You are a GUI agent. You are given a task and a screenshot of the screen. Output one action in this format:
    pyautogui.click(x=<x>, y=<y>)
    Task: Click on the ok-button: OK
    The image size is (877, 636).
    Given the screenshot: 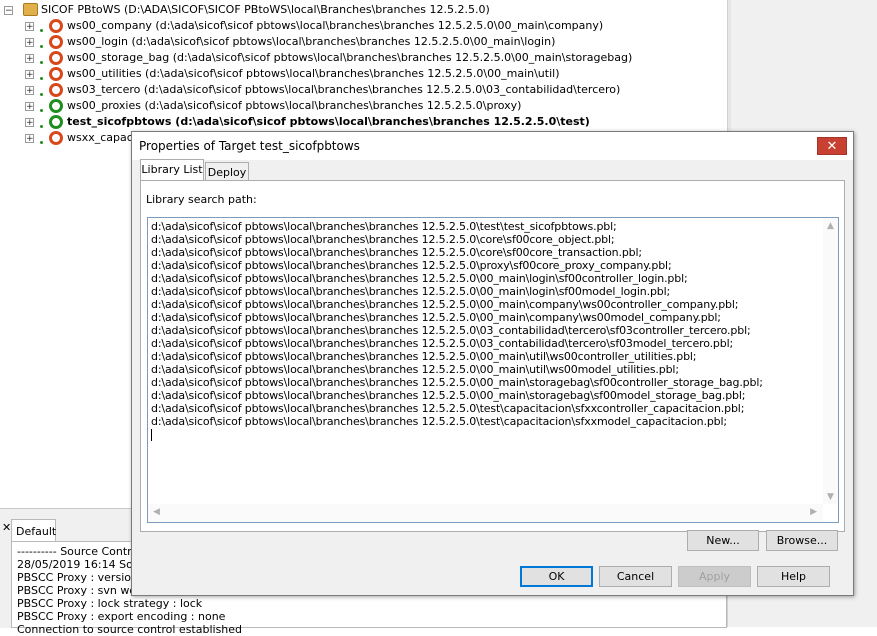 What is the action you would take?
    pyautogui.click(x=556, y=576)
    